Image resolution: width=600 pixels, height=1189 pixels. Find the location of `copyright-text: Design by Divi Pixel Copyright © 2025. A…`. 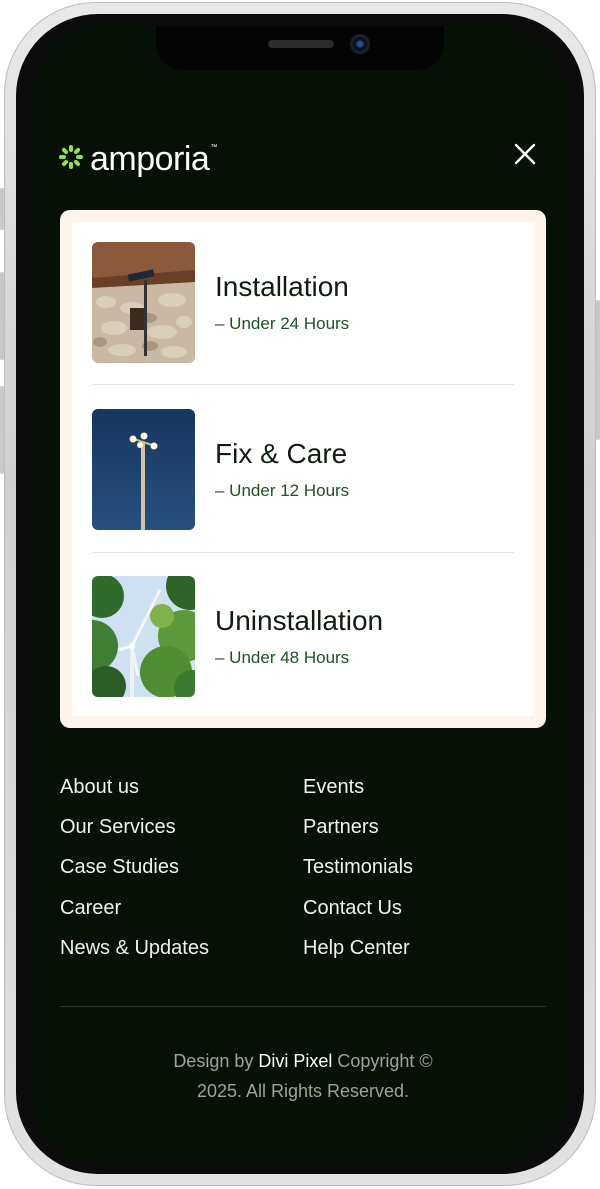

copyright-text: Design by Divi Pixel Copyright © 2025. A… is located at coordinates (303, 1076).